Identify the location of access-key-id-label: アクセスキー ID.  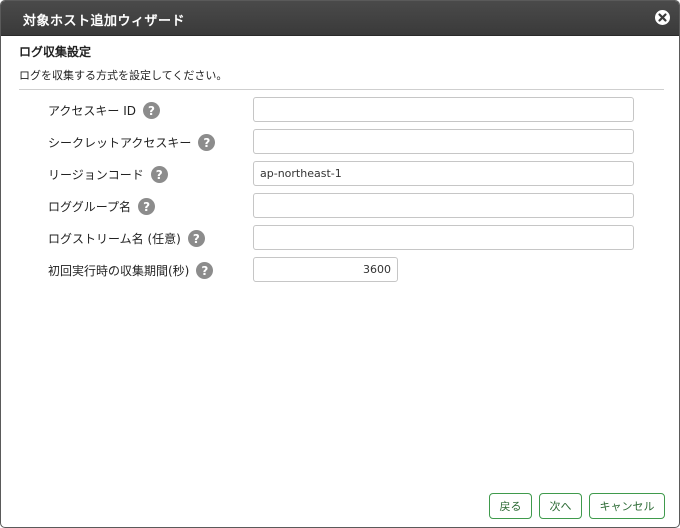
(92, 111).